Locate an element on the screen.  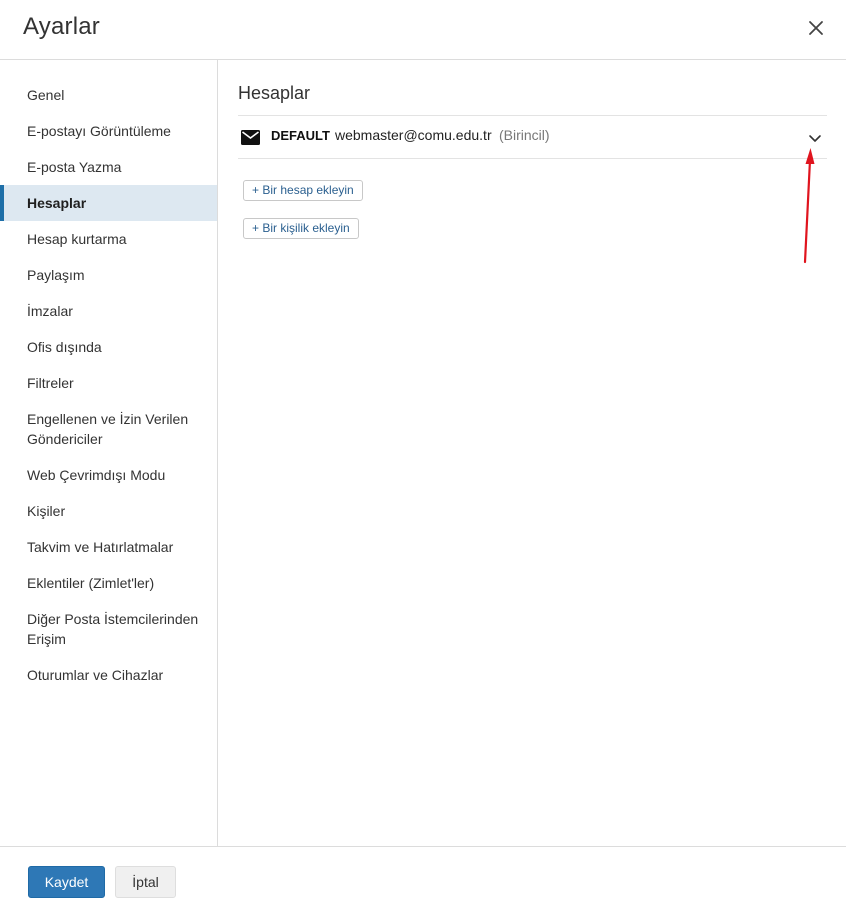
account-row: DEFAULT webmaster@comu.edu.tr (Birincil) is located at coordinates (532, 137).